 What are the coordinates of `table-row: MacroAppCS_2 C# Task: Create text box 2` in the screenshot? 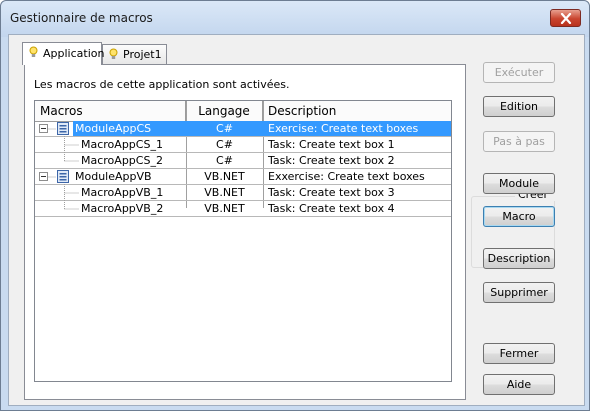 It's located at (243, 161).